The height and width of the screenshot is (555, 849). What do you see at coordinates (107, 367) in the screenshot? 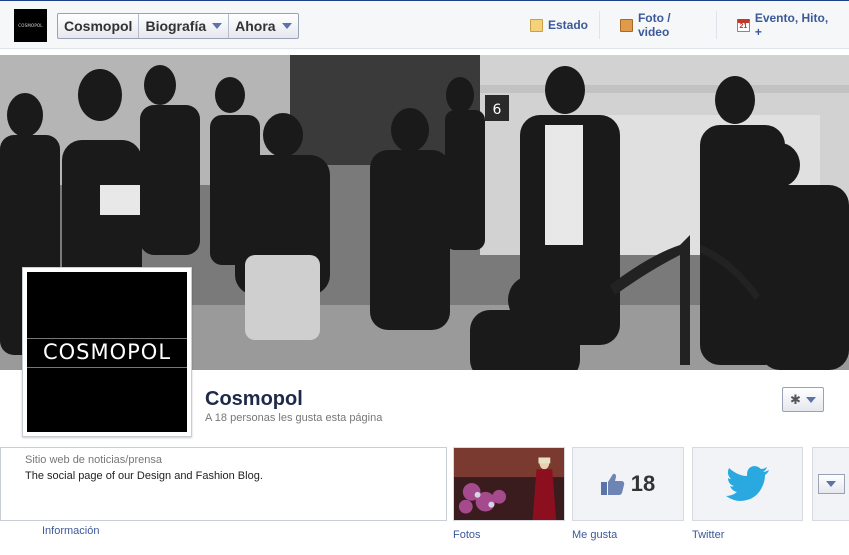
I see `logo-rule-bottom` at bounding box center [107, 367].